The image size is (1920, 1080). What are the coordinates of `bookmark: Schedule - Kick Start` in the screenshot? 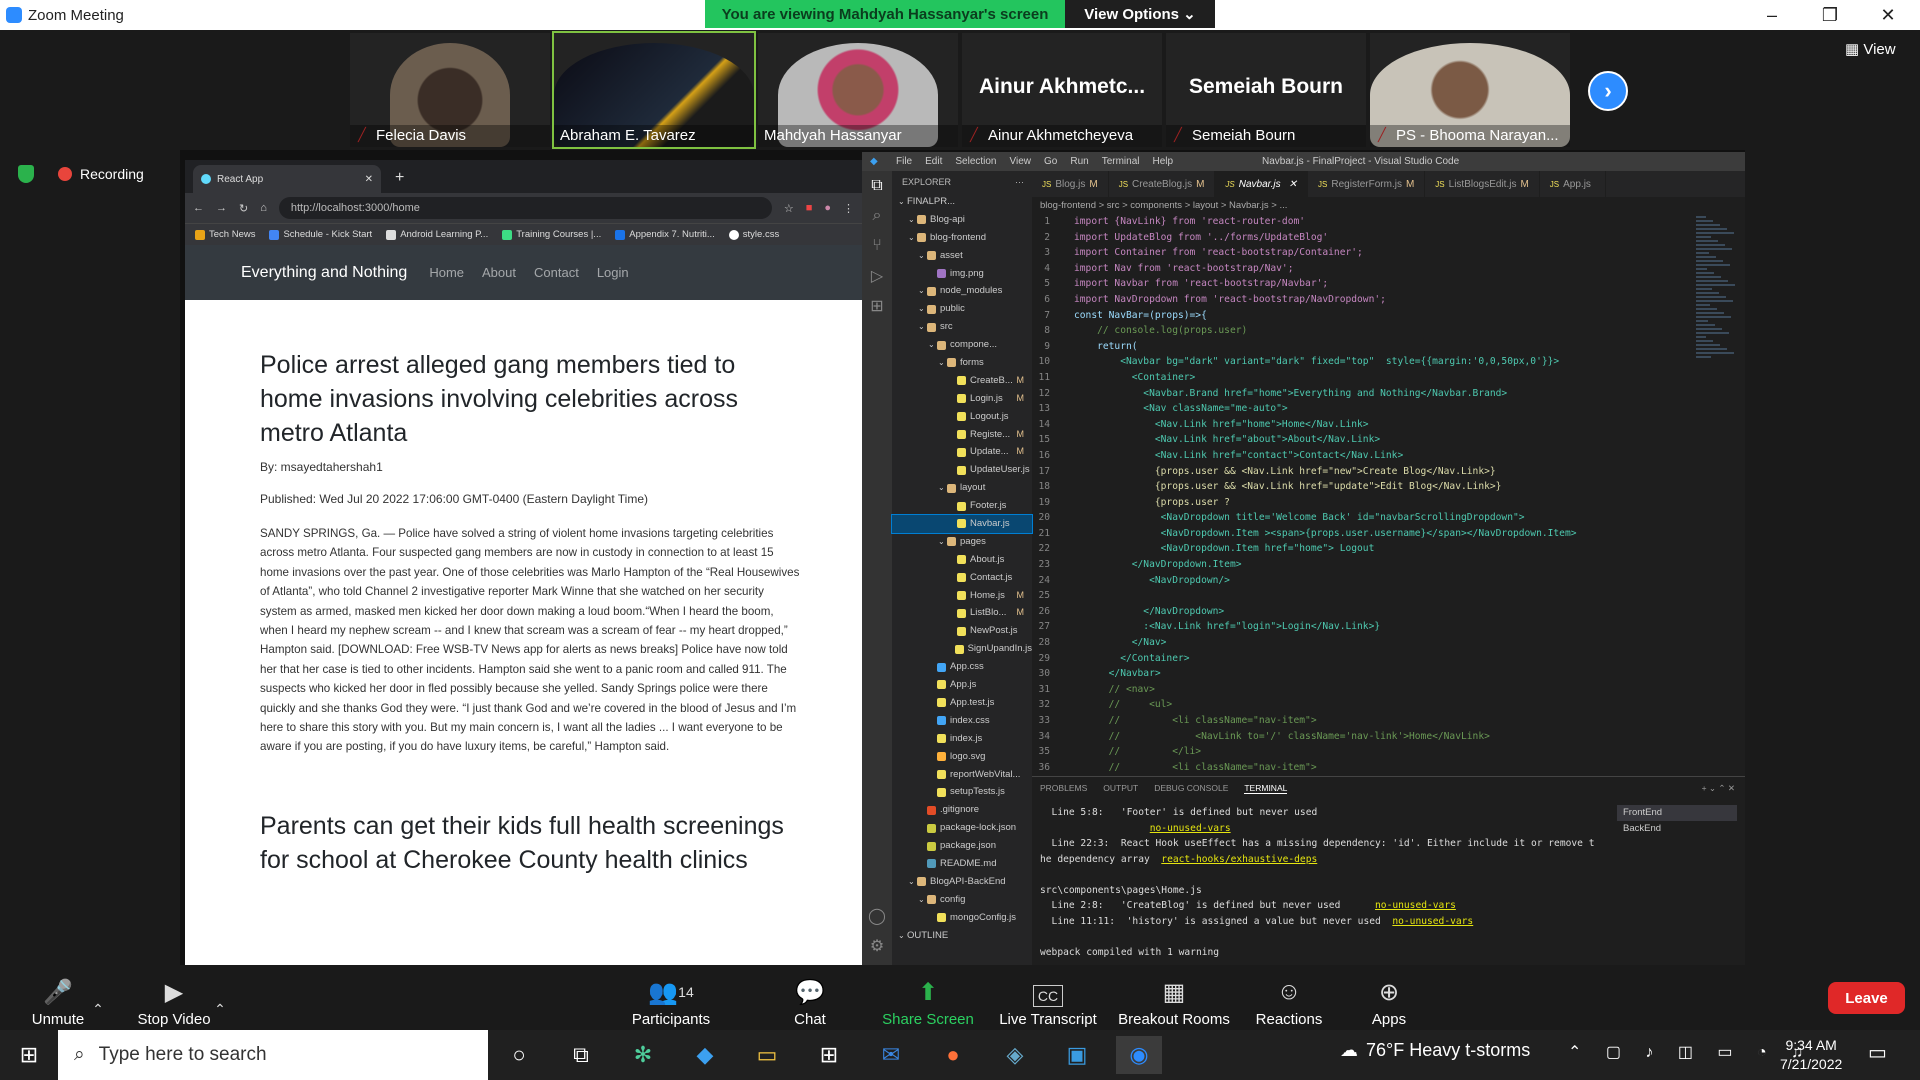 It's located at (320, 234).